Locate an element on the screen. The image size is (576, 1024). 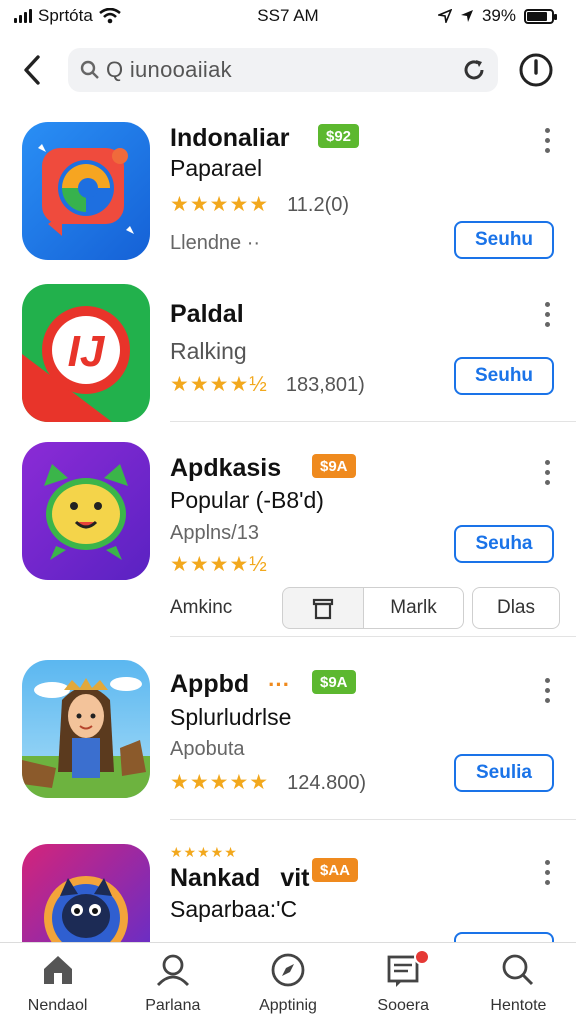
nav-item-home: Nendaol is located at coordinates (57, 983).